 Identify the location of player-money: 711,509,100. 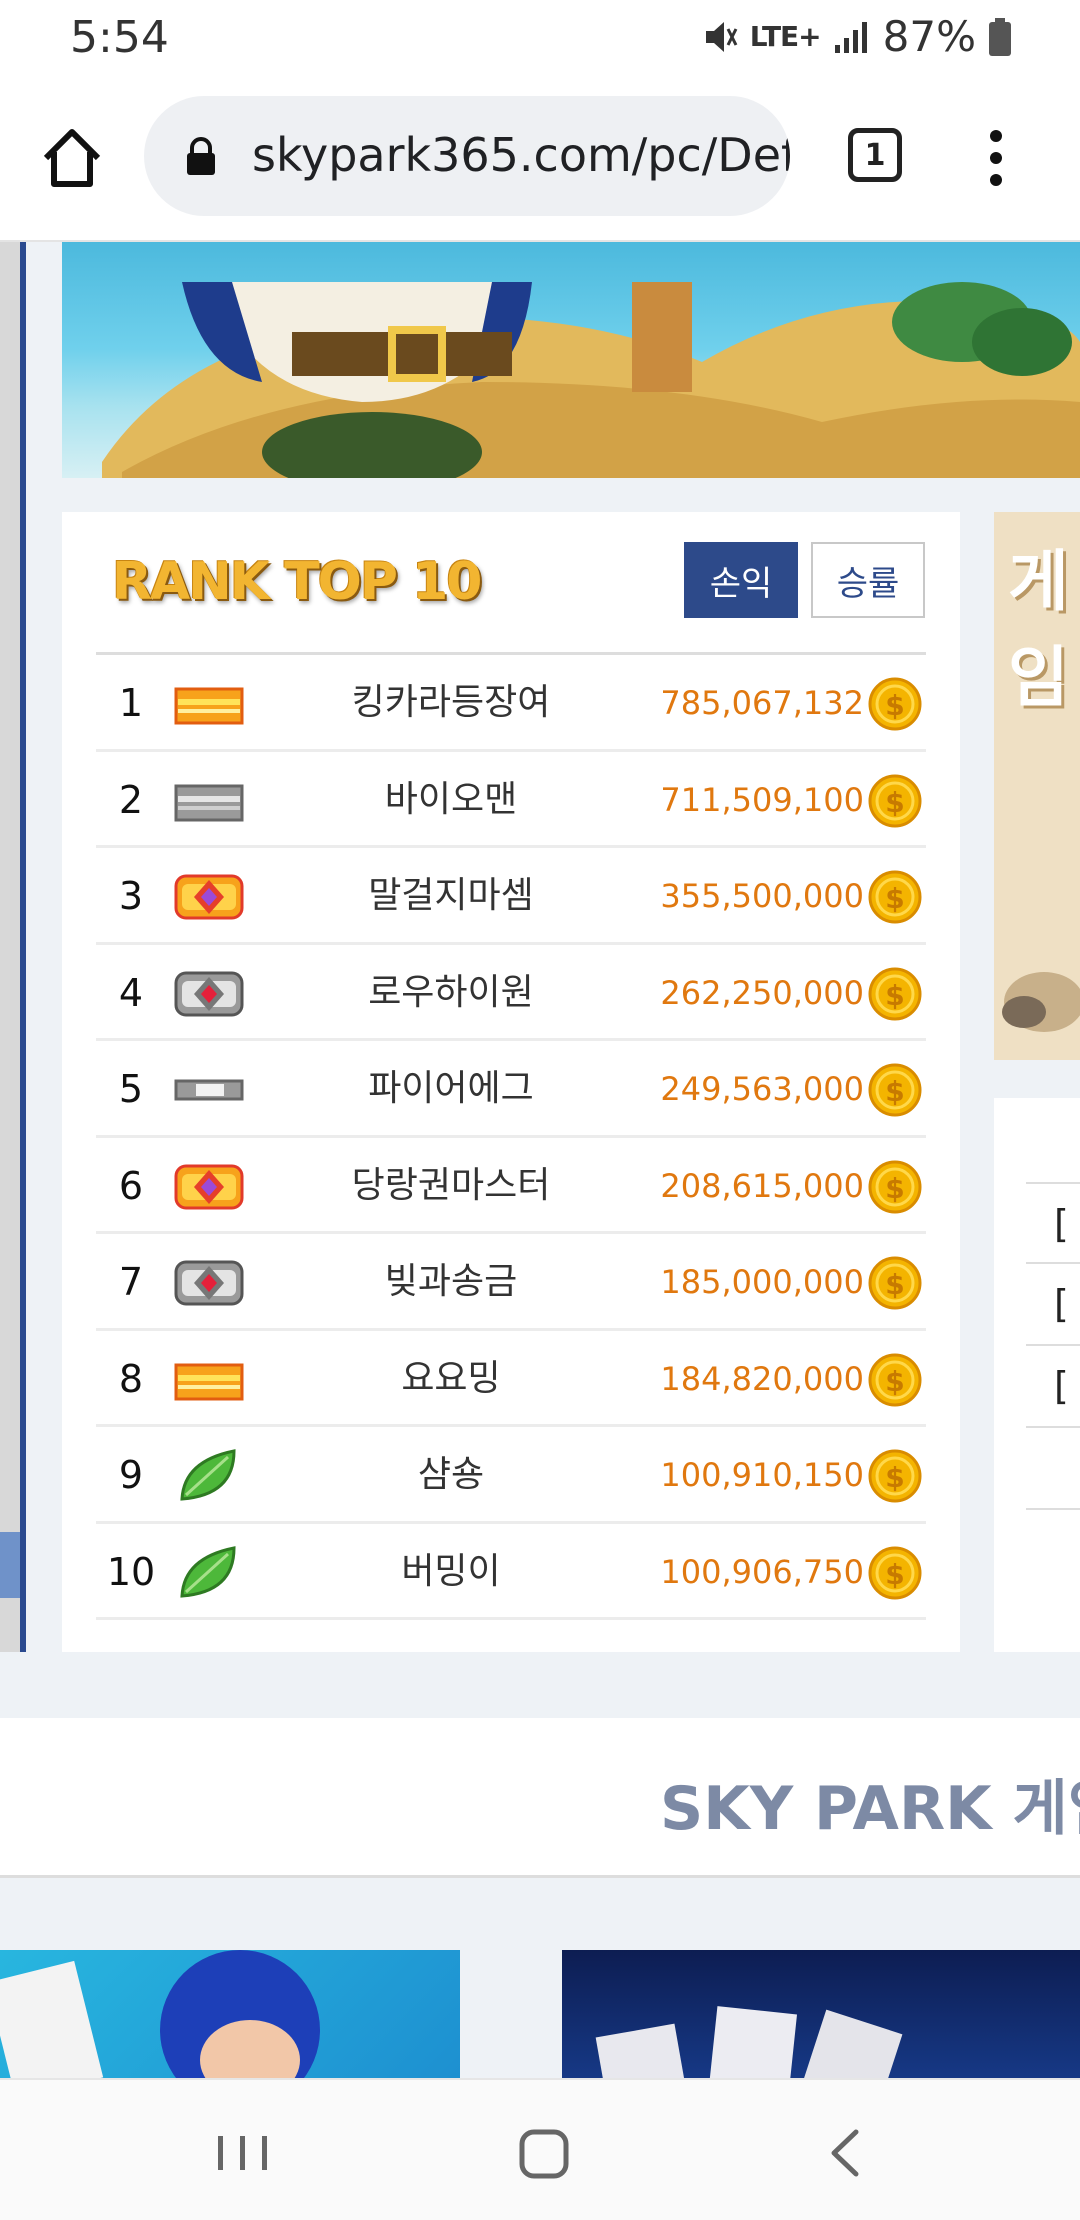
(762, 799).